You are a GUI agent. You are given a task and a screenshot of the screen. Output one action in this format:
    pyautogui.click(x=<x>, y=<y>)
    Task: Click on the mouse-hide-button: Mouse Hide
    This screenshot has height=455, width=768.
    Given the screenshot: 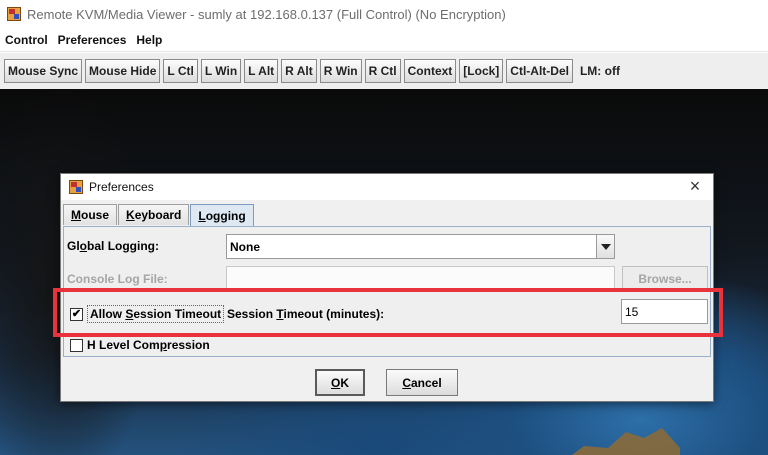 What is the action you would take?
    pyautogui.click(x=123, y=71)
    